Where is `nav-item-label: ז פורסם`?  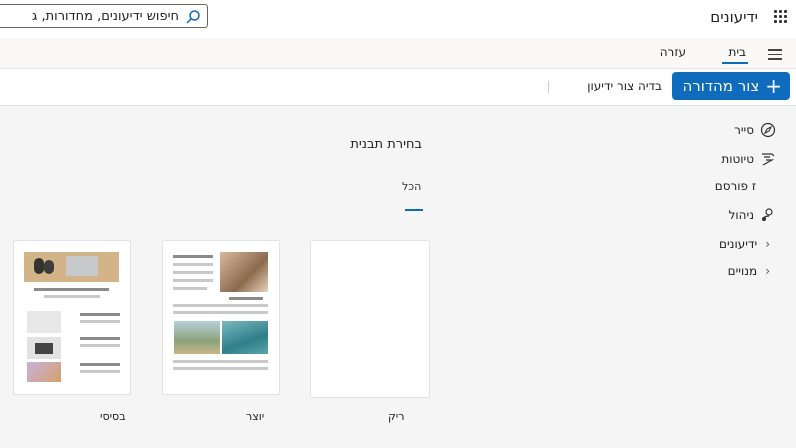
nav-item-label: ז פורסם is located at coordinates (735, 186).